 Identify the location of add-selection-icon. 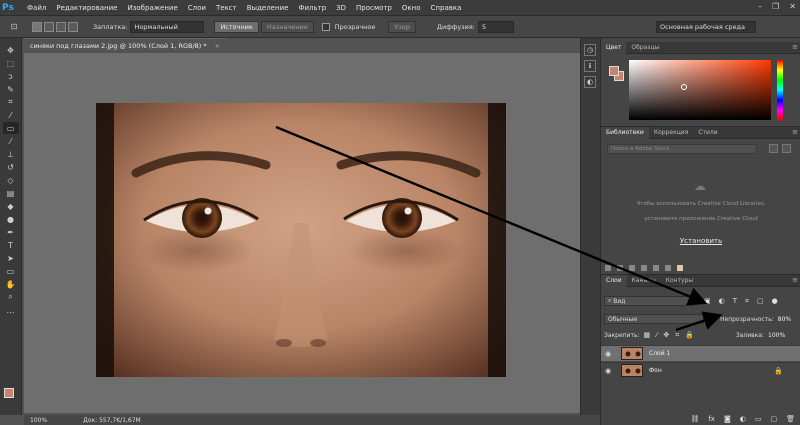
(49, 26).